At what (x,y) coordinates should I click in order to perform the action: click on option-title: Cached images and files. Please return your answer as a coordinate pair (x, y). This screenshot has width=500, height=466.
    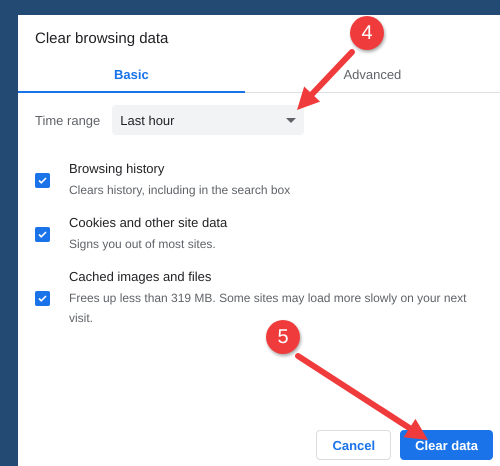
    Looking at the image, I should click on (140, 276).